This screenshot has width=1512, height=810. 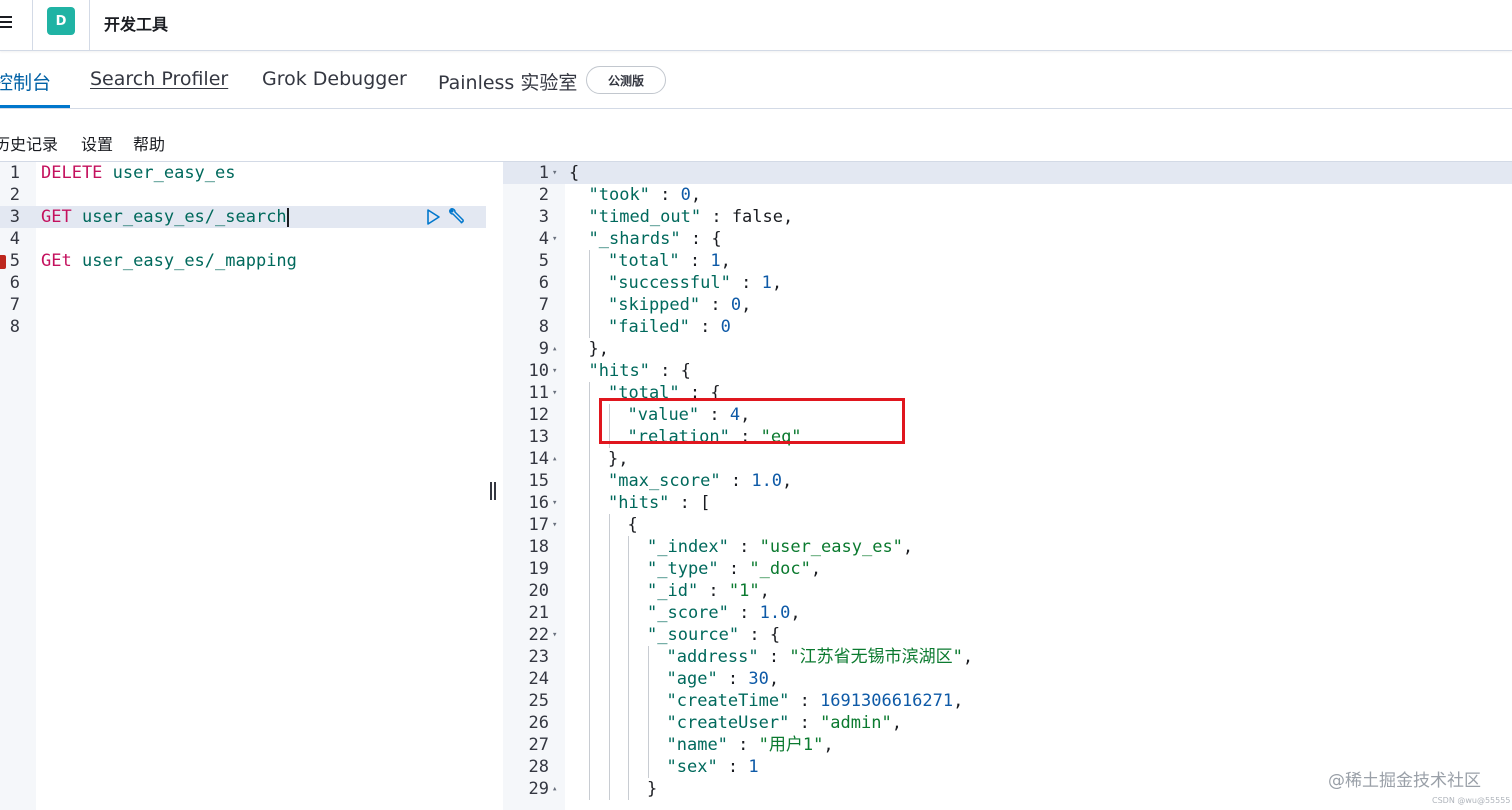 I want to click on response-active-line, so click(x=1007, y=173).